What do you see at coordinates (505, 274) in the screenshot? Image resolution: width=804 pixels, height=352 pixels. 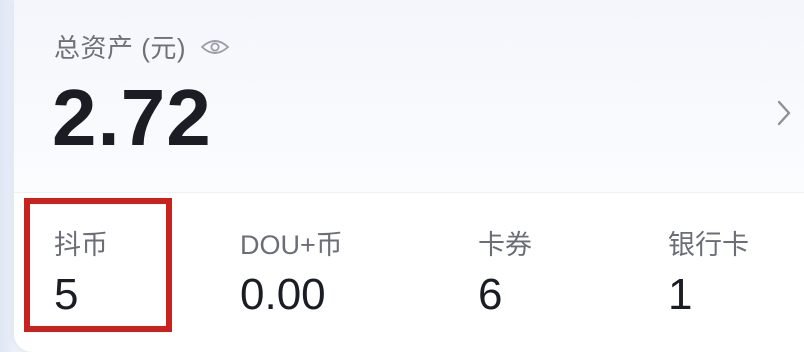 I see `stat-coupons: 卡券 6` at bounding box center [505, 274].